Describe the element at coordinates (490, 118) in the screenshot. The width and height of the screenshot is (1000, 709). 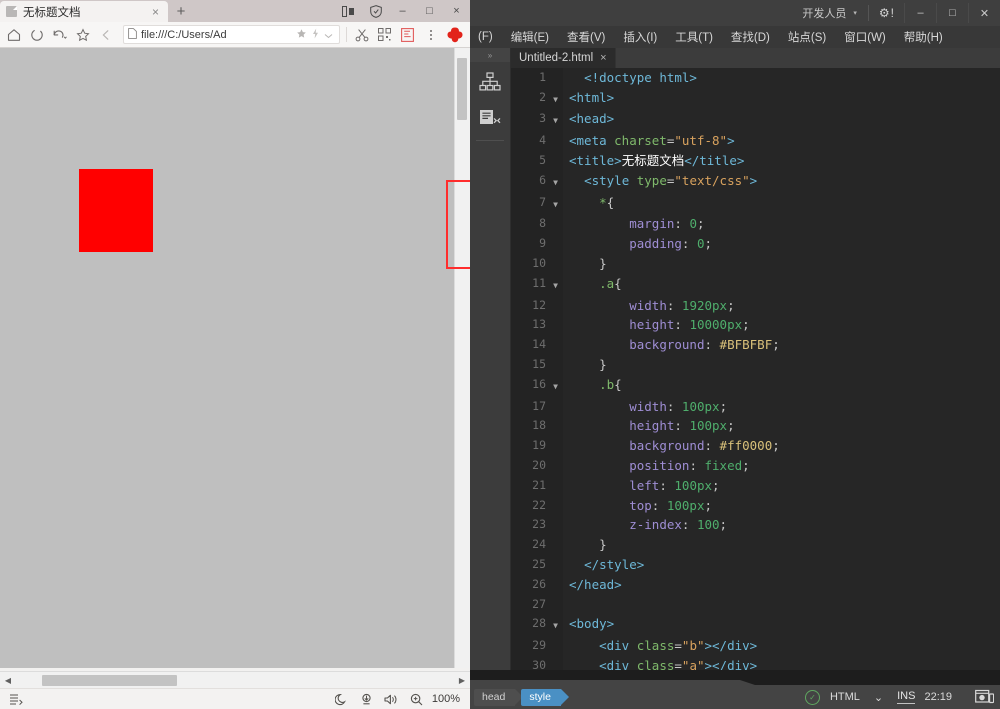
I see `document-code-icon` at that location.